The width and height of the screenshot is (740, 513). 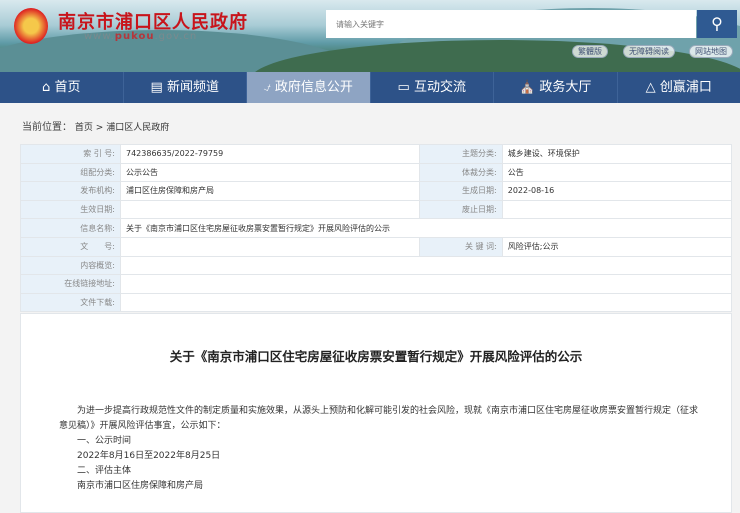 I want to click on table-row: 生效日期: 废止日期:, so click(x=376, y=209).